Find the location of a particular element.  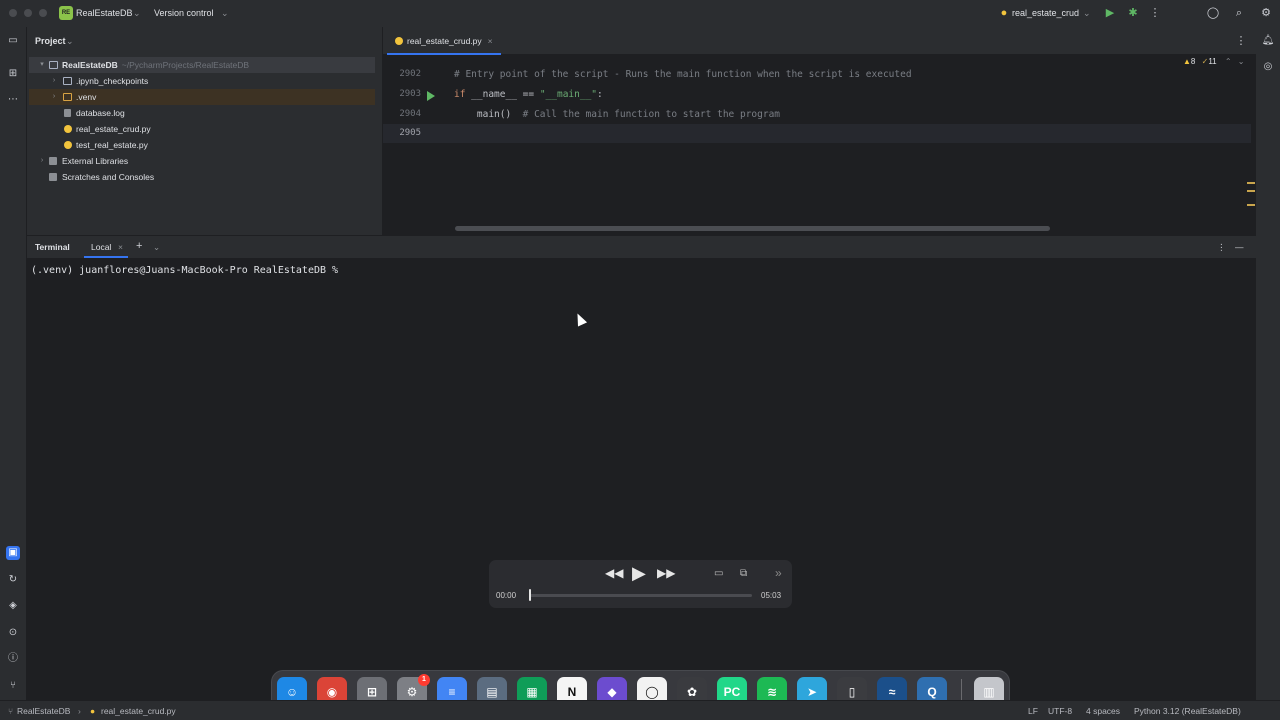

scrubber-track is located at coordinates (641, 595).